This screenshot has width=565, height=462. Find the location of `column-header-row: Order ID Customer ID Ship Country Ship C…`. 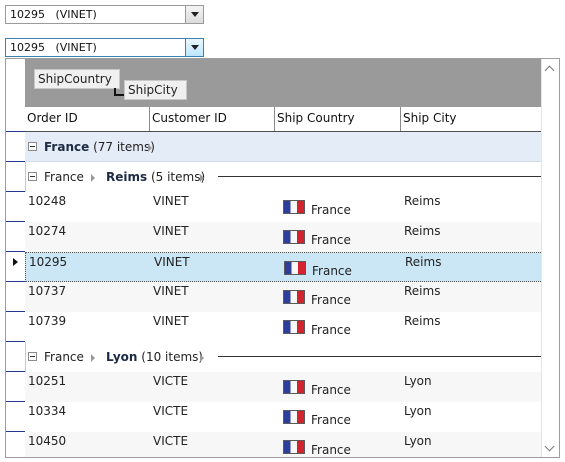

column-header-row: Order ID Customer ID Ship Country Ship C… is located at coordinates (284, 119).